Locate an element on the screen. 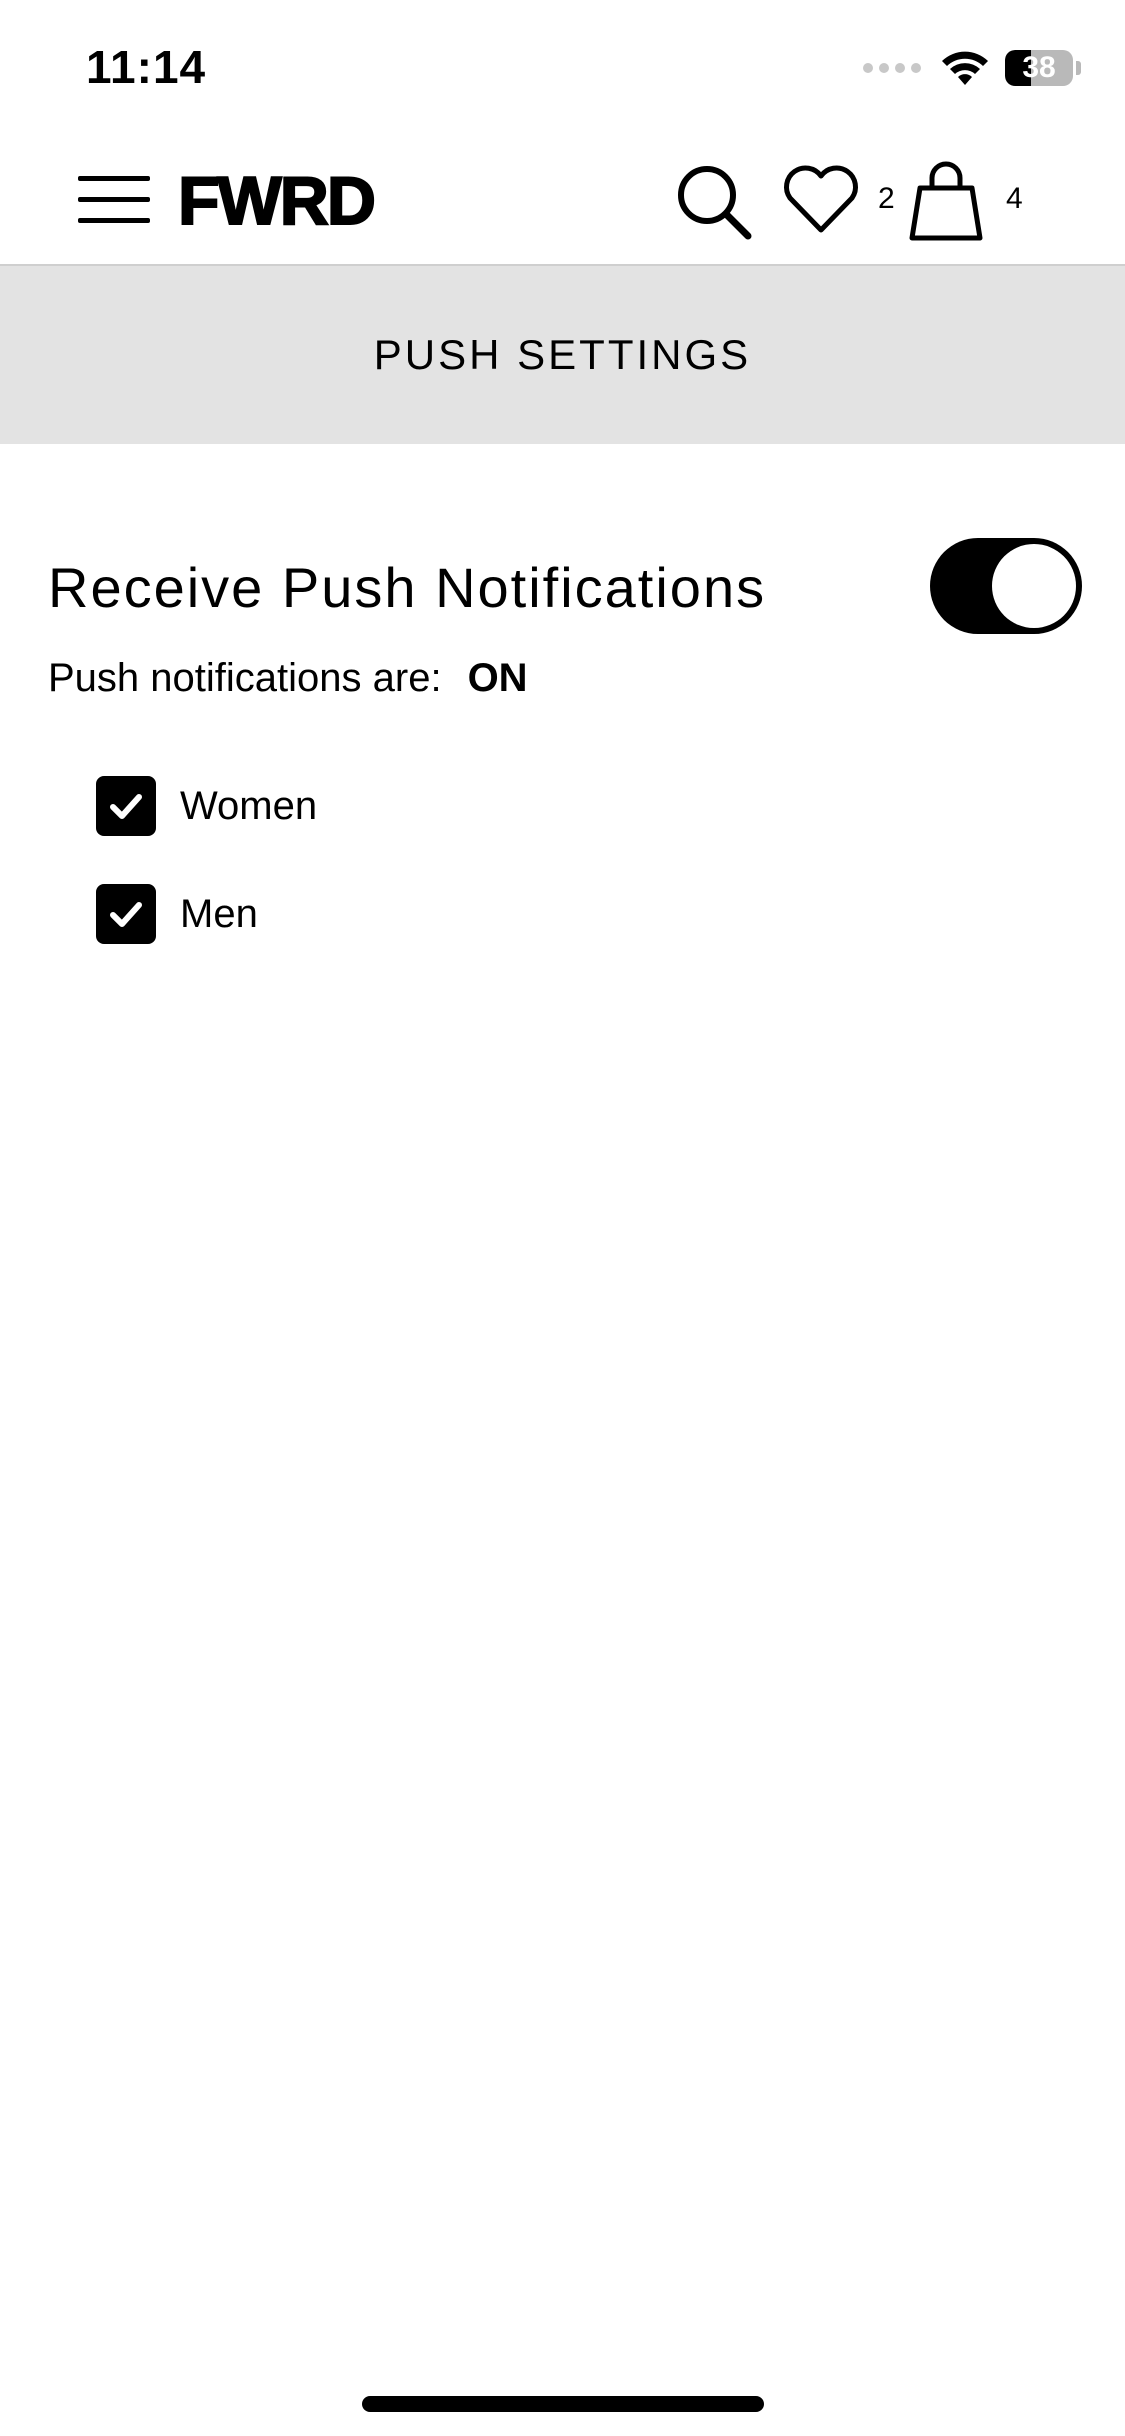 Image resolution: width=1125 pixels, height=2436 pixels. heart-icon is located at coordinates (821, 199).